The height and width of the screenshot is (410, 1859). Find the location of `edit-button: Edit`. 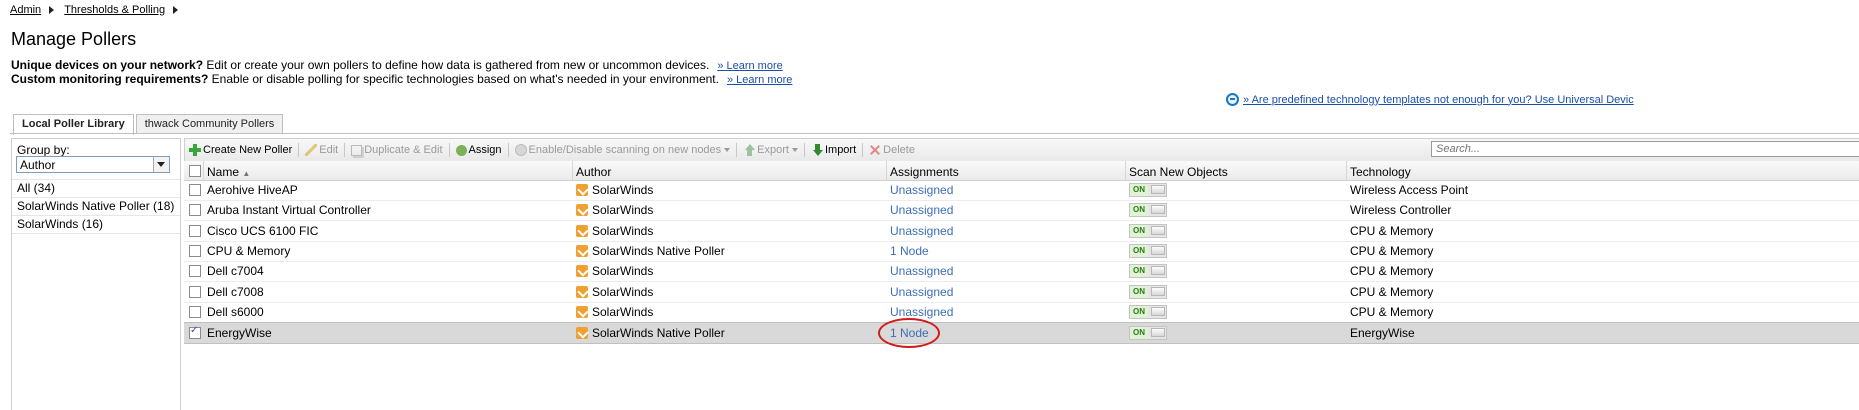

edit-button: Edit is located at coordinates (321, 150).